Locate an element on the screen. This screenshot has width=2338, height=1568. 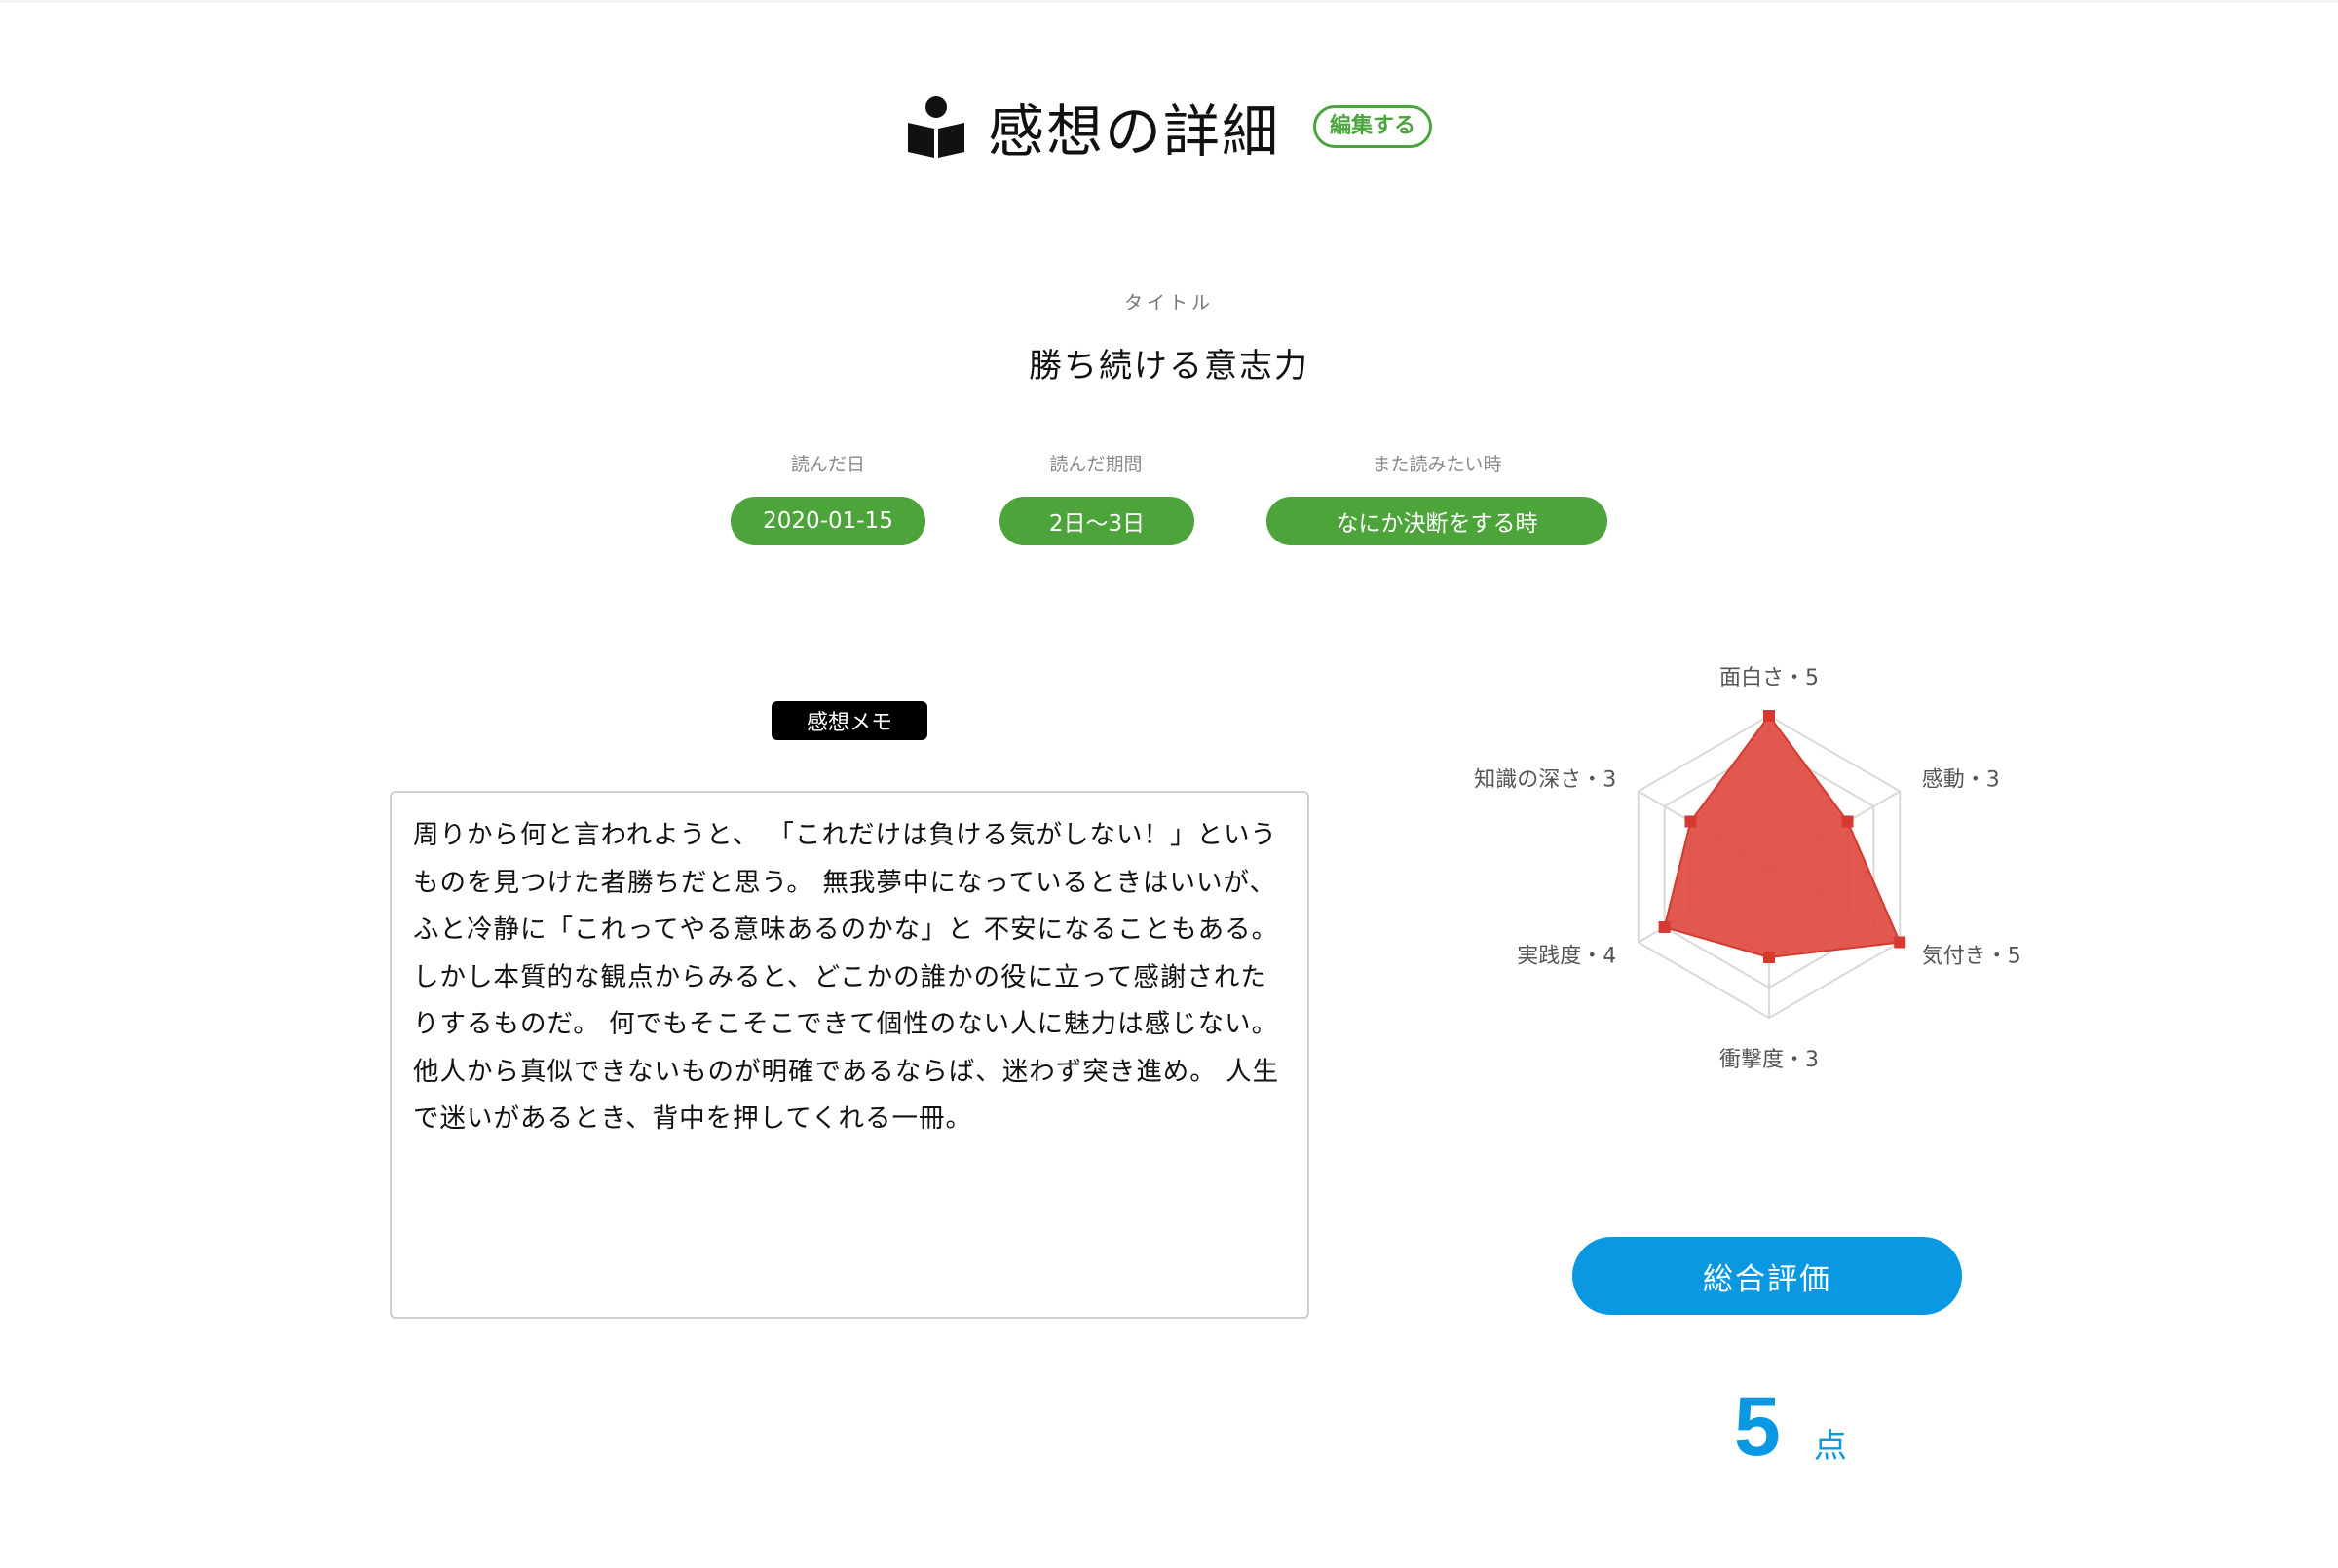
score-unit: 点 is located at coordinates (1830, 1446).